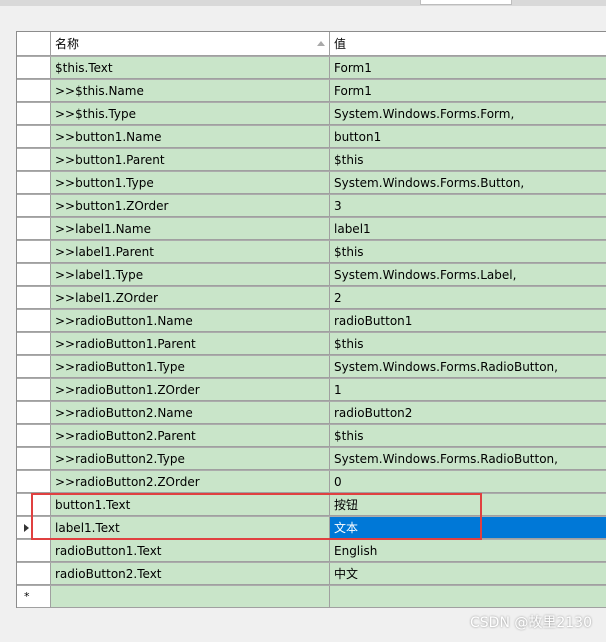 The image size is (606, 642). What do you see at coordinates (468, 390) in the screenshot?
I see `value-cell: 1` at bounding box center [468, 390].